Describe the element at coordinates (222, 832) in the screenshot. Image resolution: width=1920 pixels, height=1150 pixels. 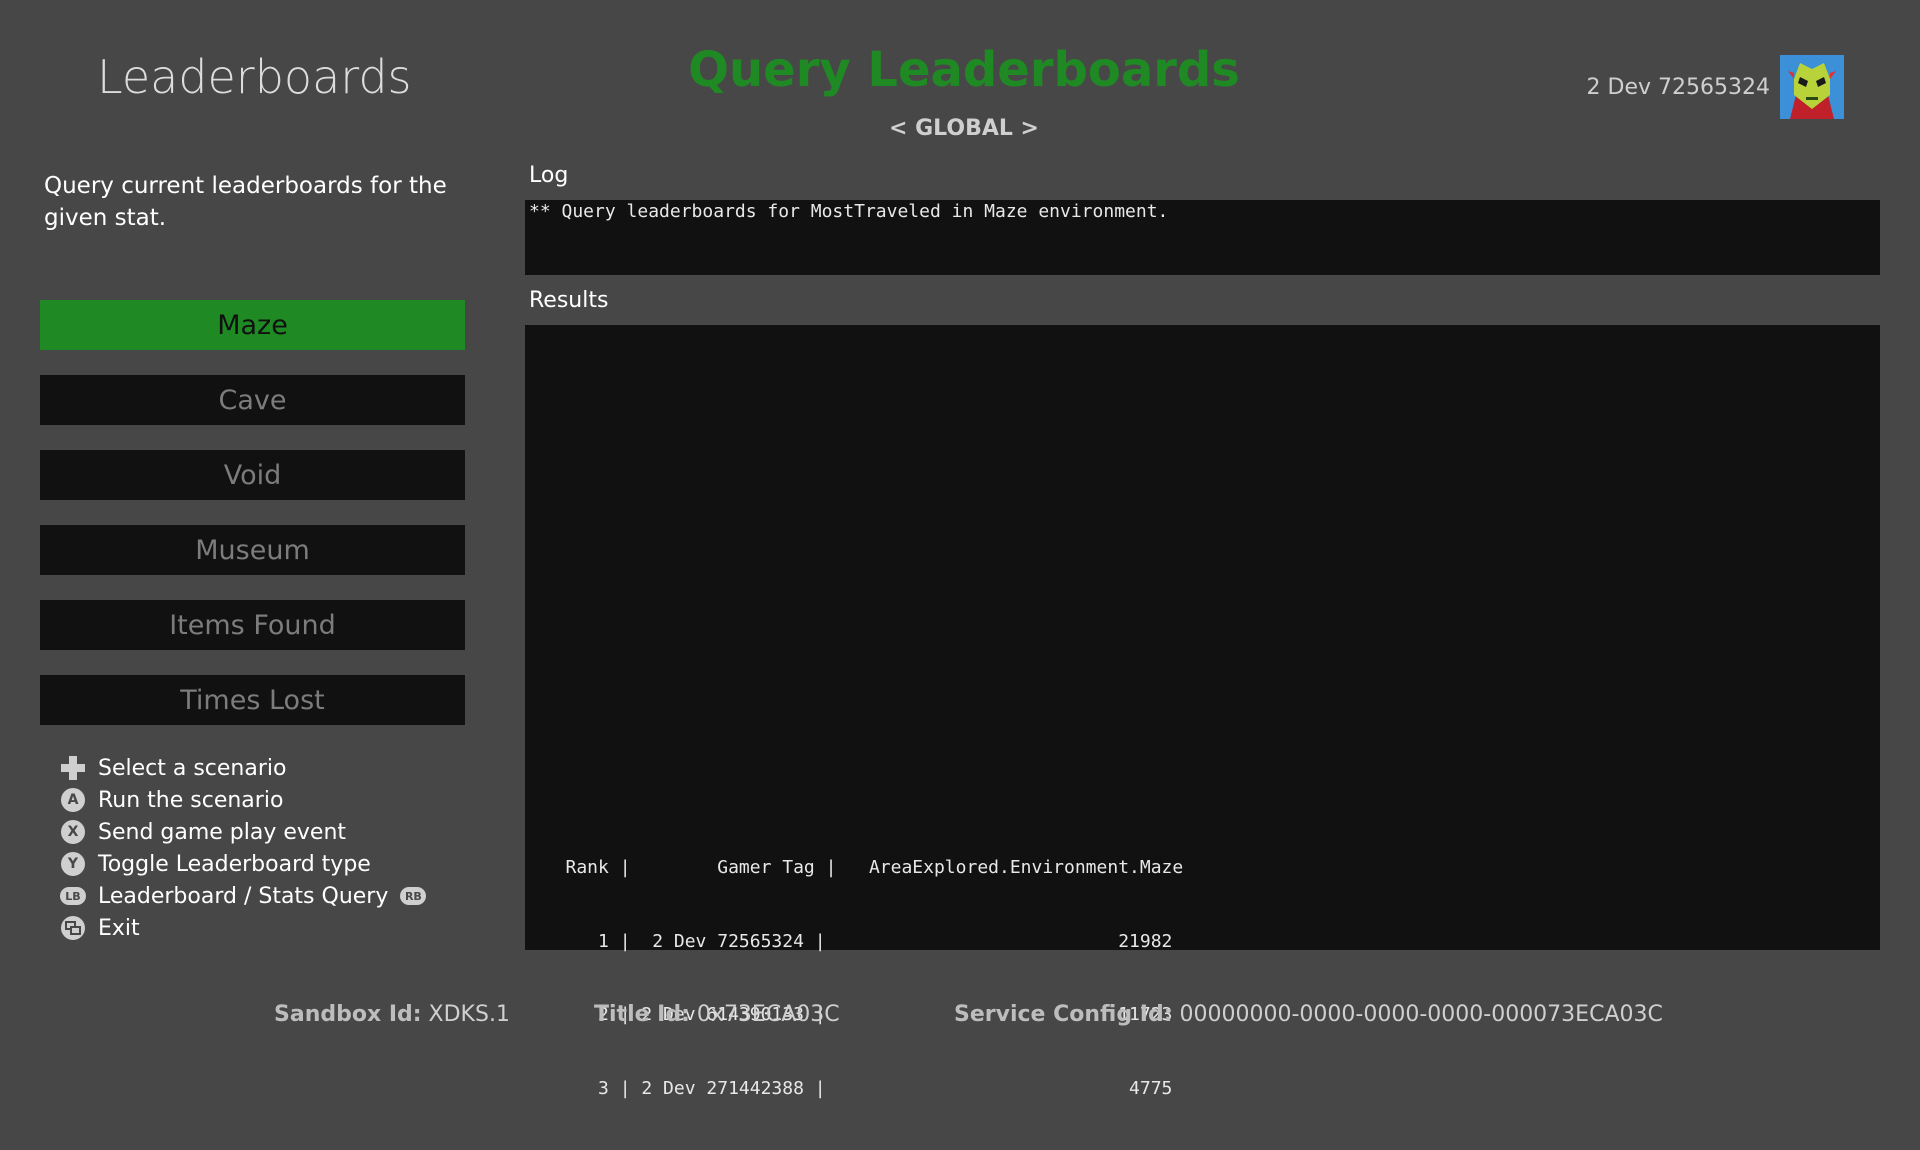
I see `help-label: Send game play event` at that location.